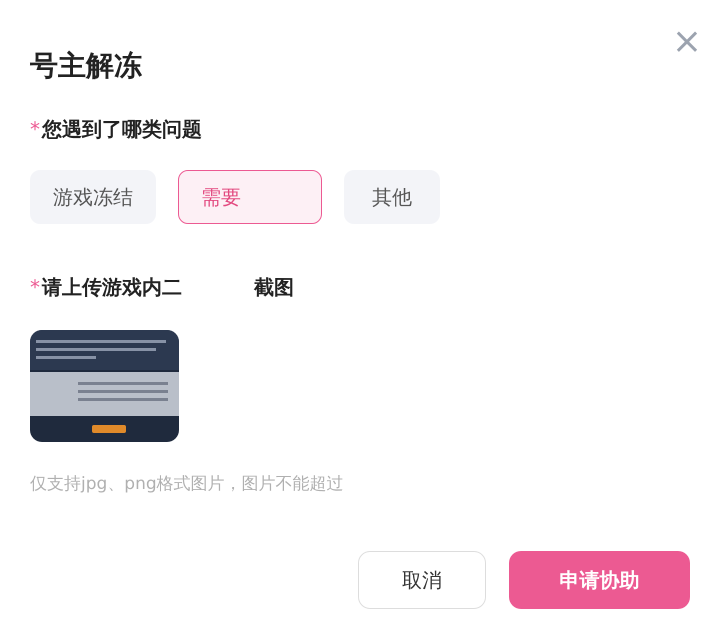  What do you see at coordinates (274, 287) in the screenshot?
I see `upload-label: 截图` at bounding box center [274, 287].